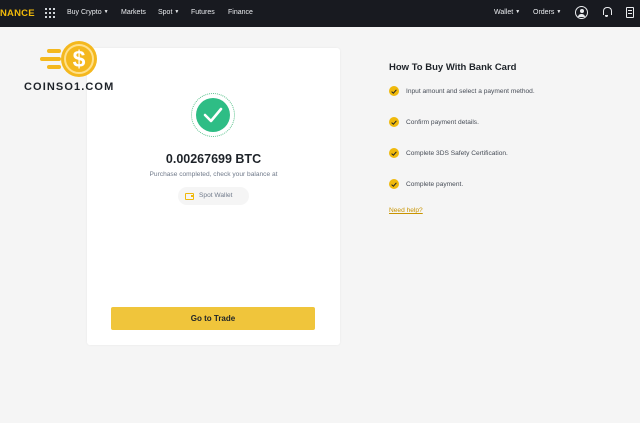  Describe the element at coordinates (50, 13) in the screenshot. I see `apps-grid-icon` at that location.